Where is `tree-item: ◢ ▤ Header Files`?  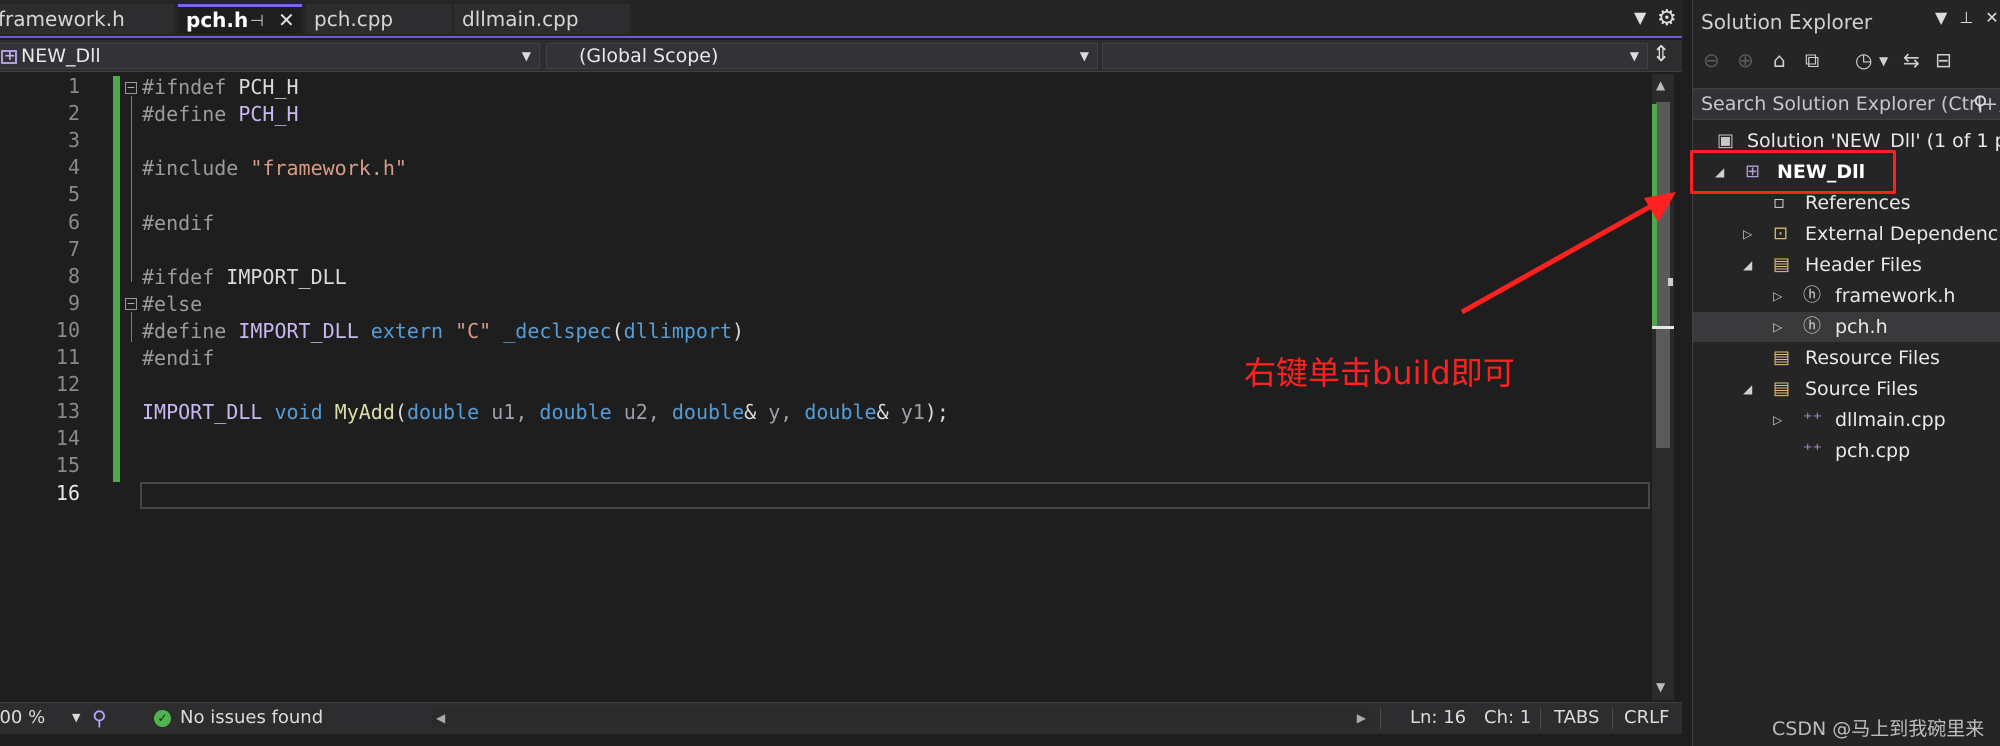
tree-item: ◢ ▤ Header Files is located at coordinates (1846, 265).